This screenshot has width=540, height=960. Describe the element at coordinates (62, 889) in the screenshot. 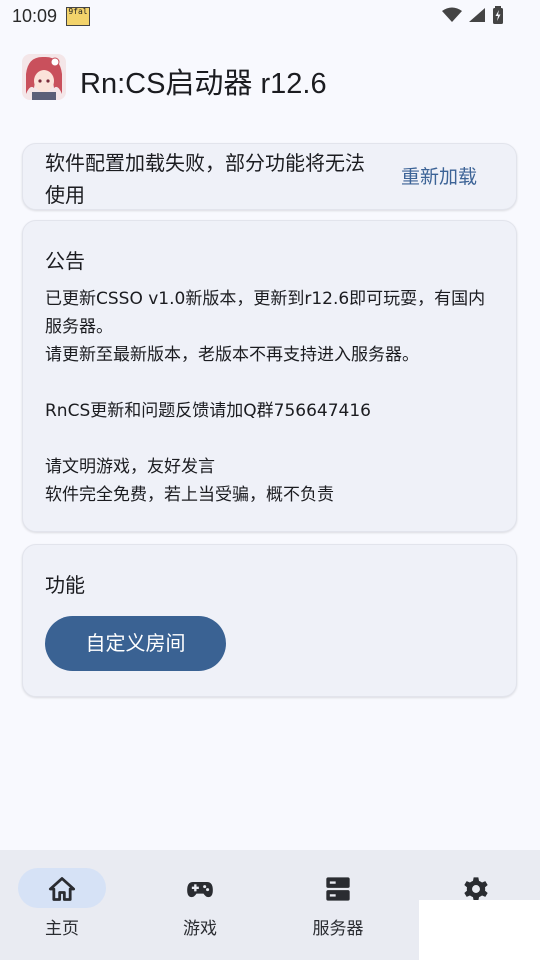

I see `home-icon` at that location.